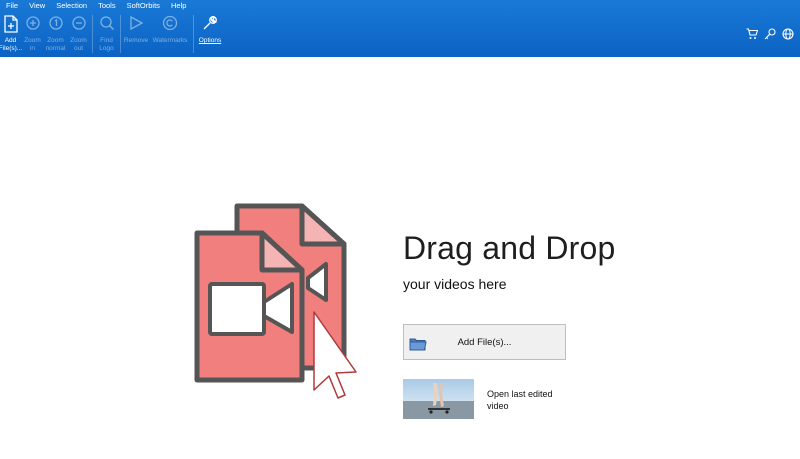 This screenshot has width=800, height=459. I want to click on zoom-in-icon, so click(32, 23).